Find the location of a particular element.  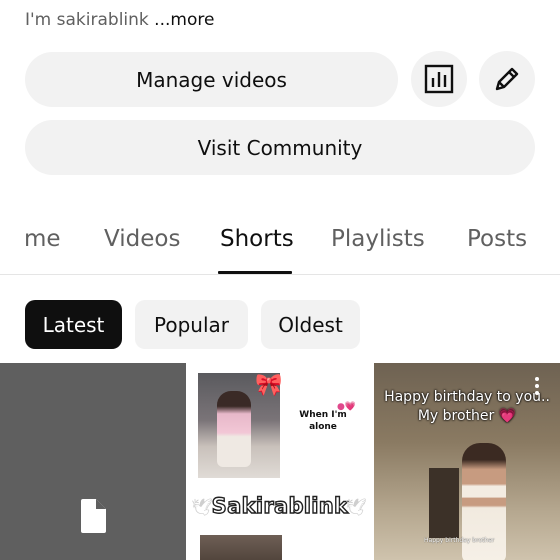

visit-community-label: Visit Community is located at coordinates (280, 147).